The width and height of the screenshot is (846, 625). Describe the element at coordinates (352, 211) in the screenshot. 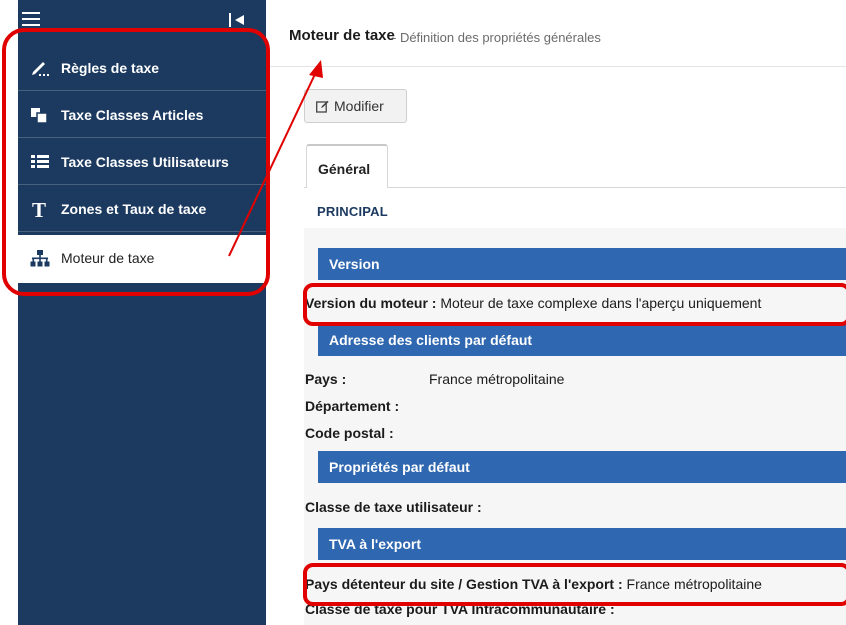

I see `section-title: PRINCIPAL` at that location.